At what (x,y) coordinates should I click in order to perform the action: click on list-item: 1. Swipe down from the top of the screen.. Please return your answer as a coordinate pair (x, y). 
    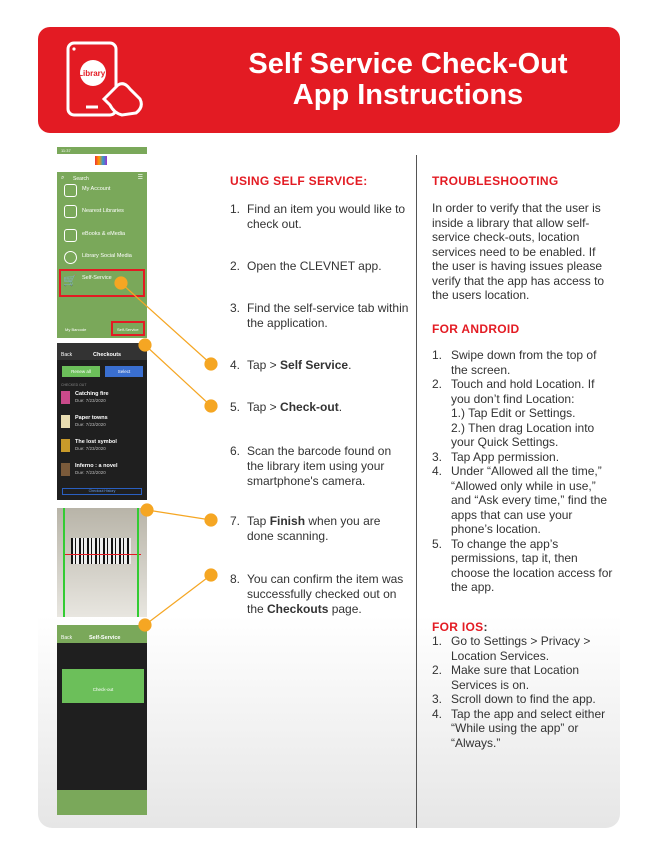
    Looking at the image, I should click on (523, 362).